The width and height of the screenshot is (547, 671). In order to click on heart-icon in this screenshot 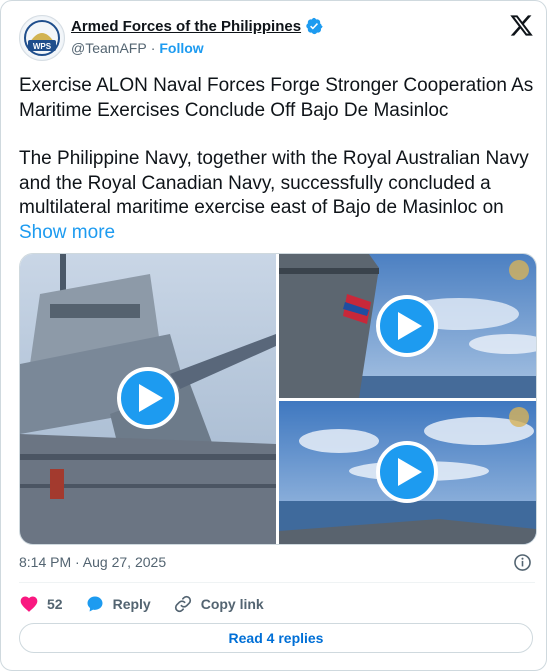, I will do `click(29, 604)`.